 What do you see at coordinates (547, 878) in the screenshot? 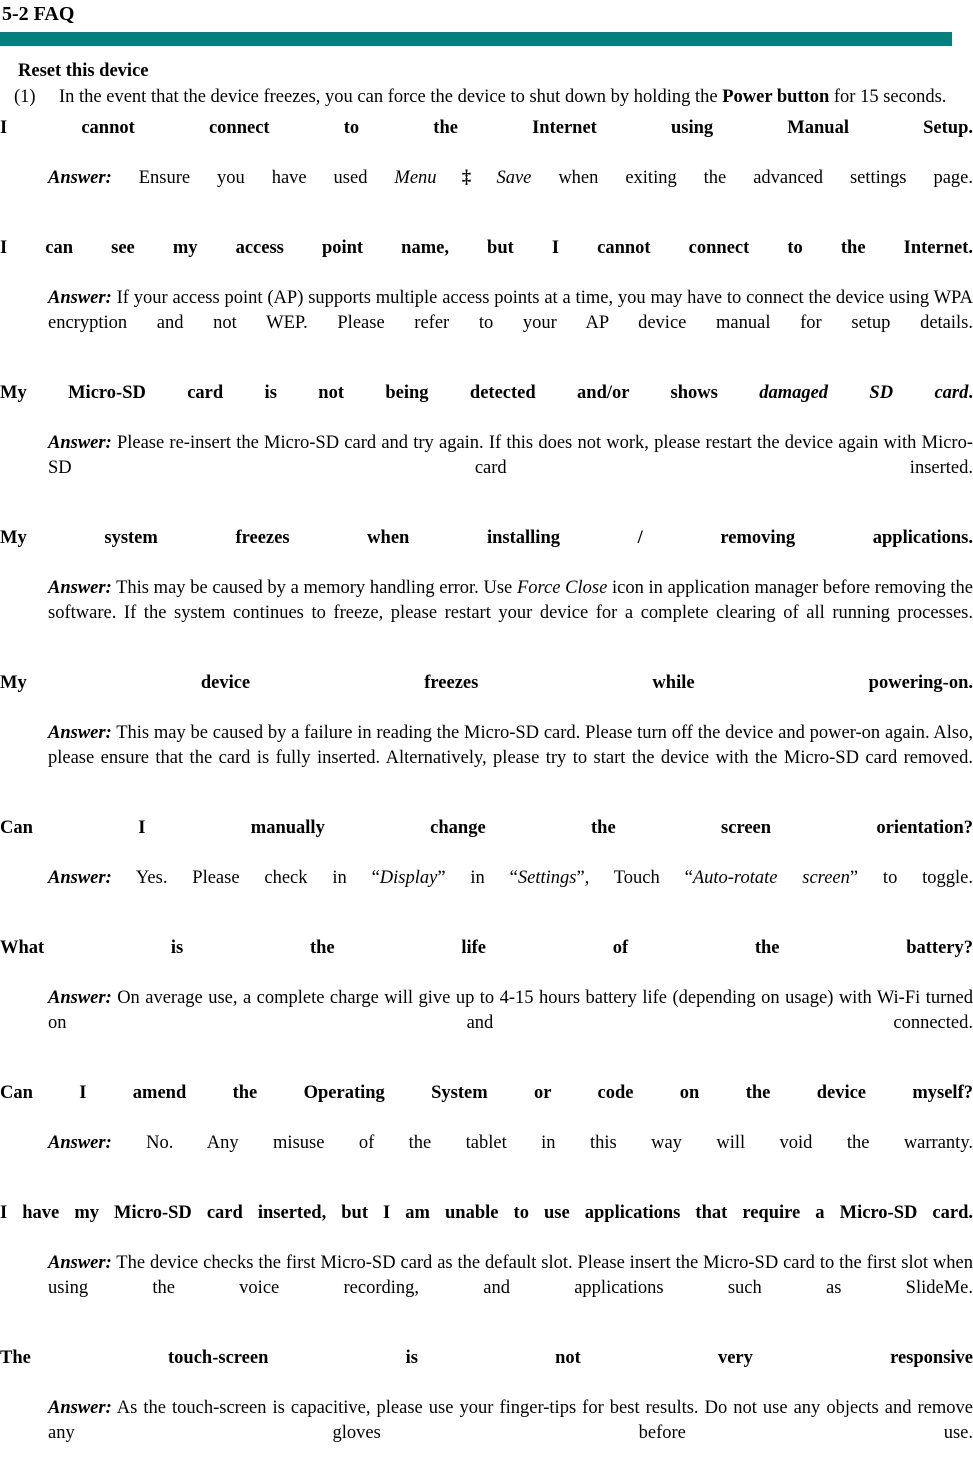
I see `answer-emphasis-3: Settings` at bounding box center [547, 878].